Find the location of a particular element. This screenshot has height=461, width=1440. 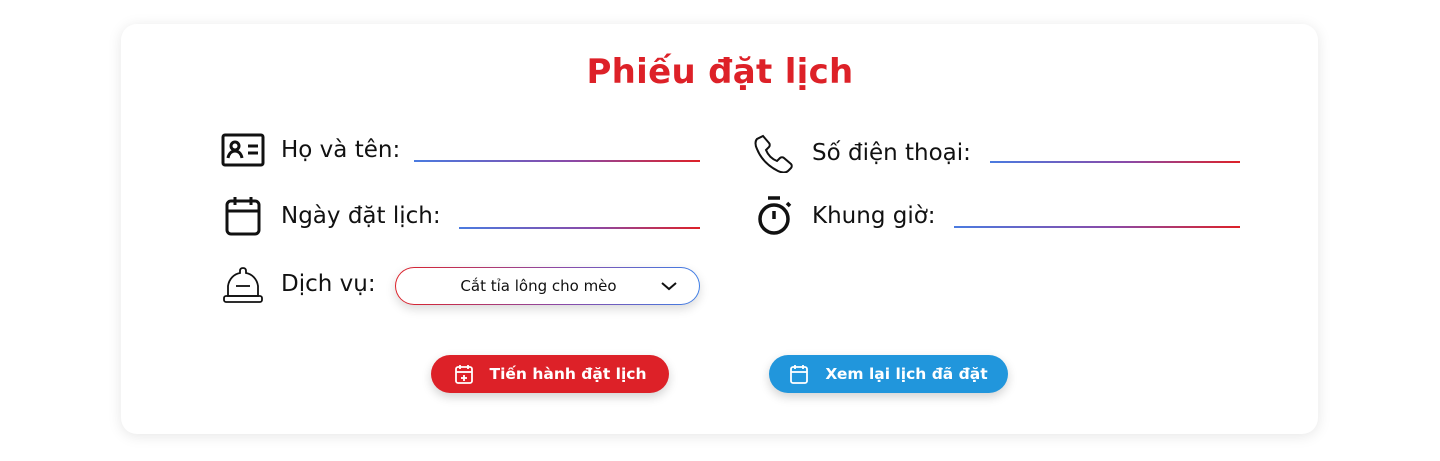

review-bookings-button: Xem lại lịch đã đặt is located at coordinates (888, 374).